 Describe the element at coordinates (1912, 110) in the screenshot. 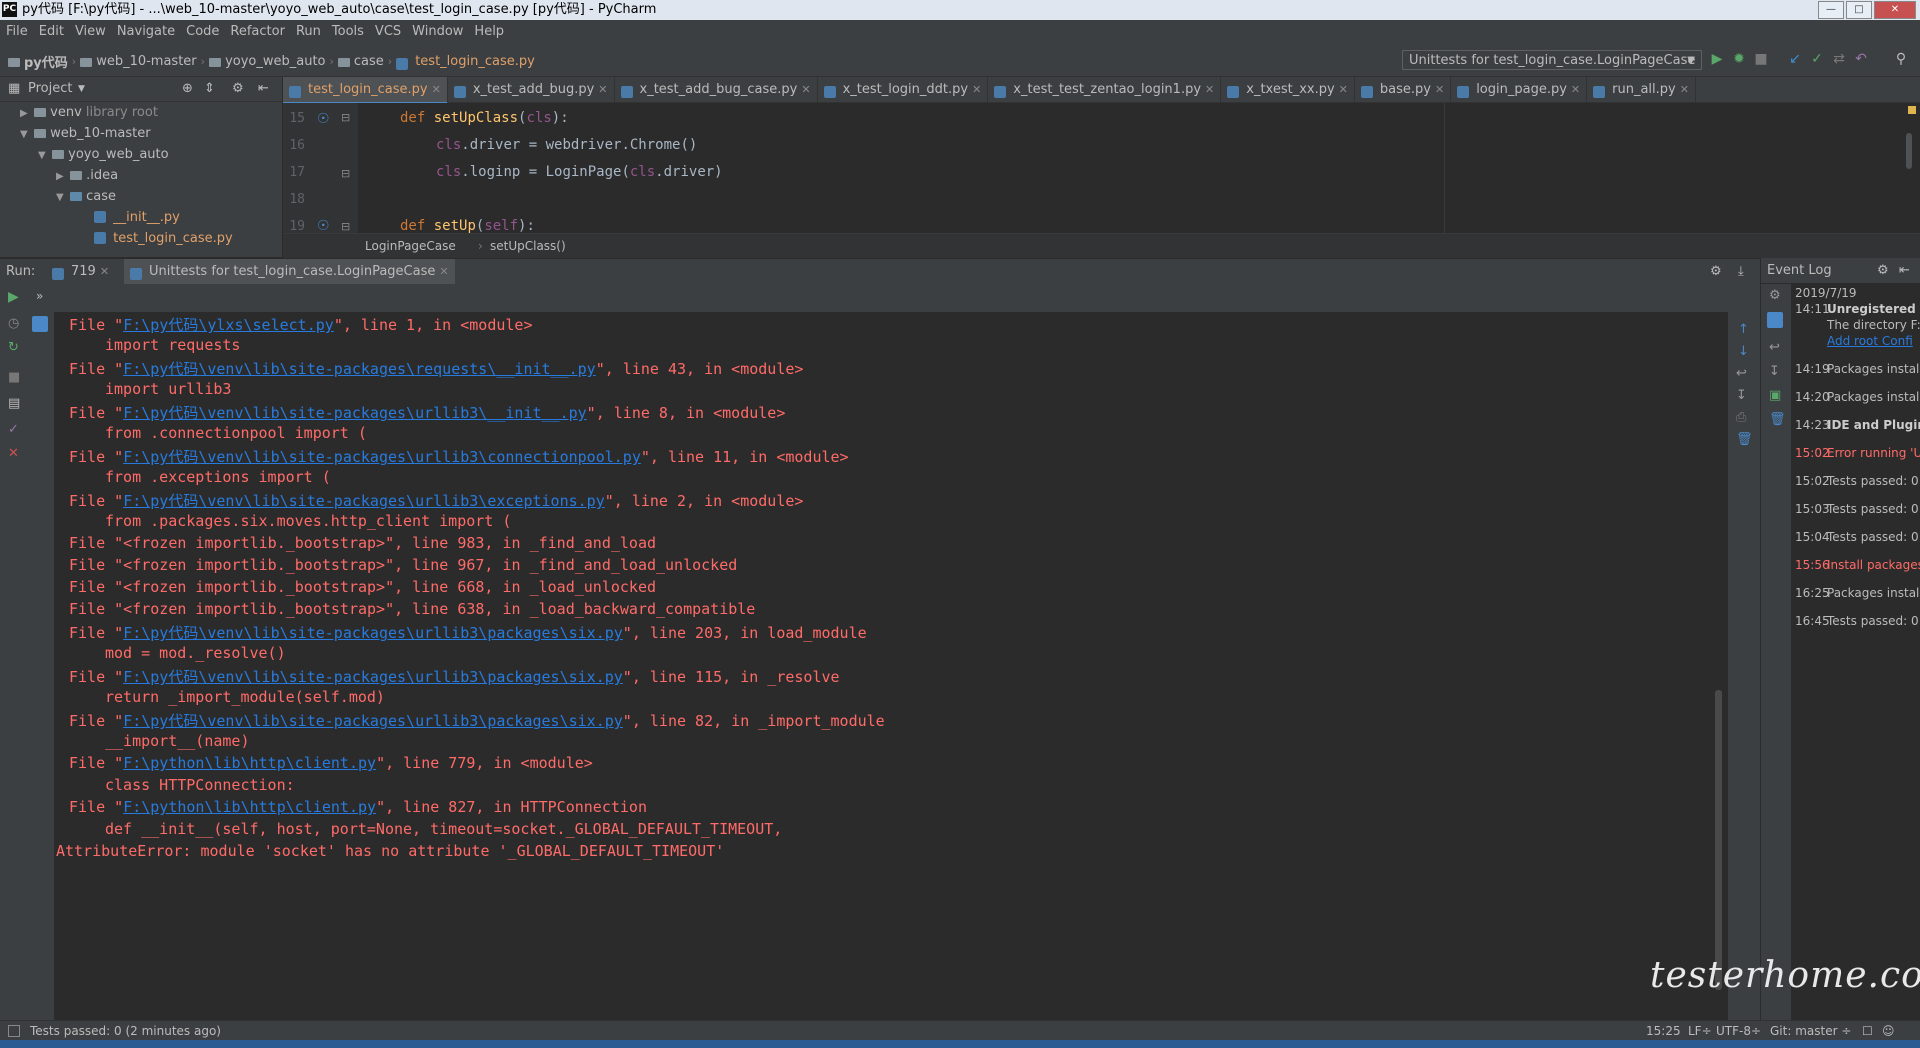

I see `warning-marker-icon` at that location.